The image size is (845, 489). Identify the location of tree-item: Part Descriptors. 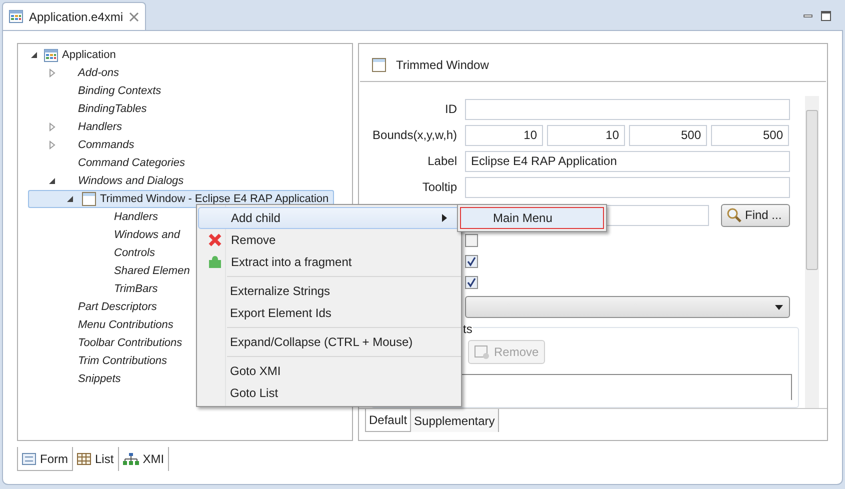
(109, 307).